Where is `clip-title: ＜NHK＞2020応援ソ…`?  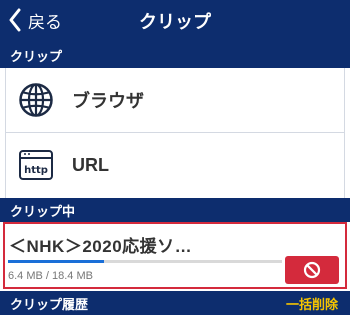 clip-title: ＜NHK＞2020応援ソ… is located at coordinates (101, 246).